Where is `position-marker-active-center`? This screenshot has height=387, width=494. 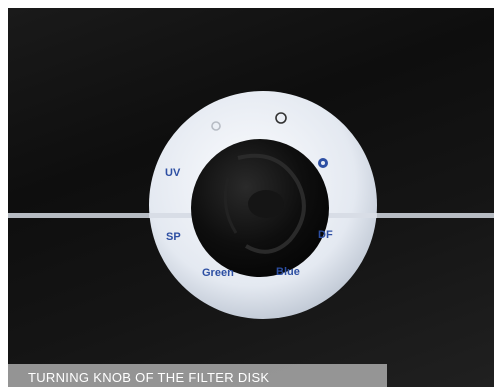 position-marker-active-center is located at coordinates (323, 163).